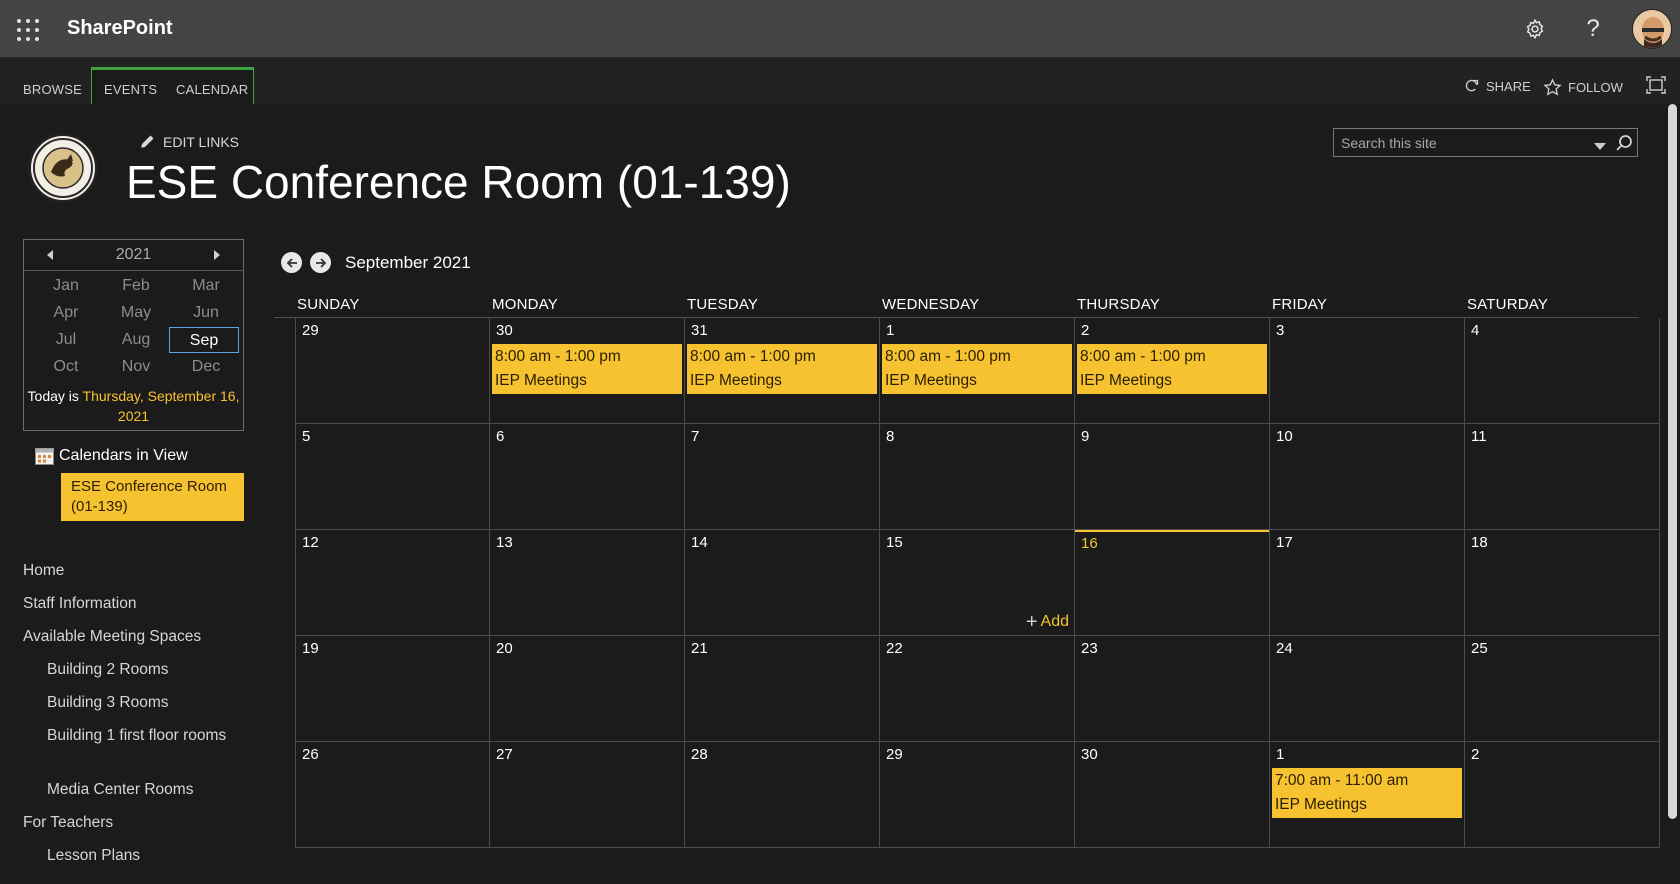  I want to click on date-number: 10, so click(1284, 436).